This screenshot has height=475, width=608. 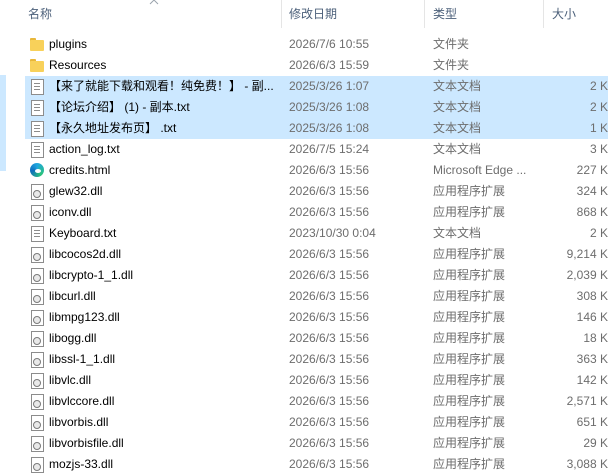 What do you see at coordinates (304, 65) in the screenshot?
I see `file-row: Resources 2026/6/3 15:59 文件夹` at bounding box center [304, 65].